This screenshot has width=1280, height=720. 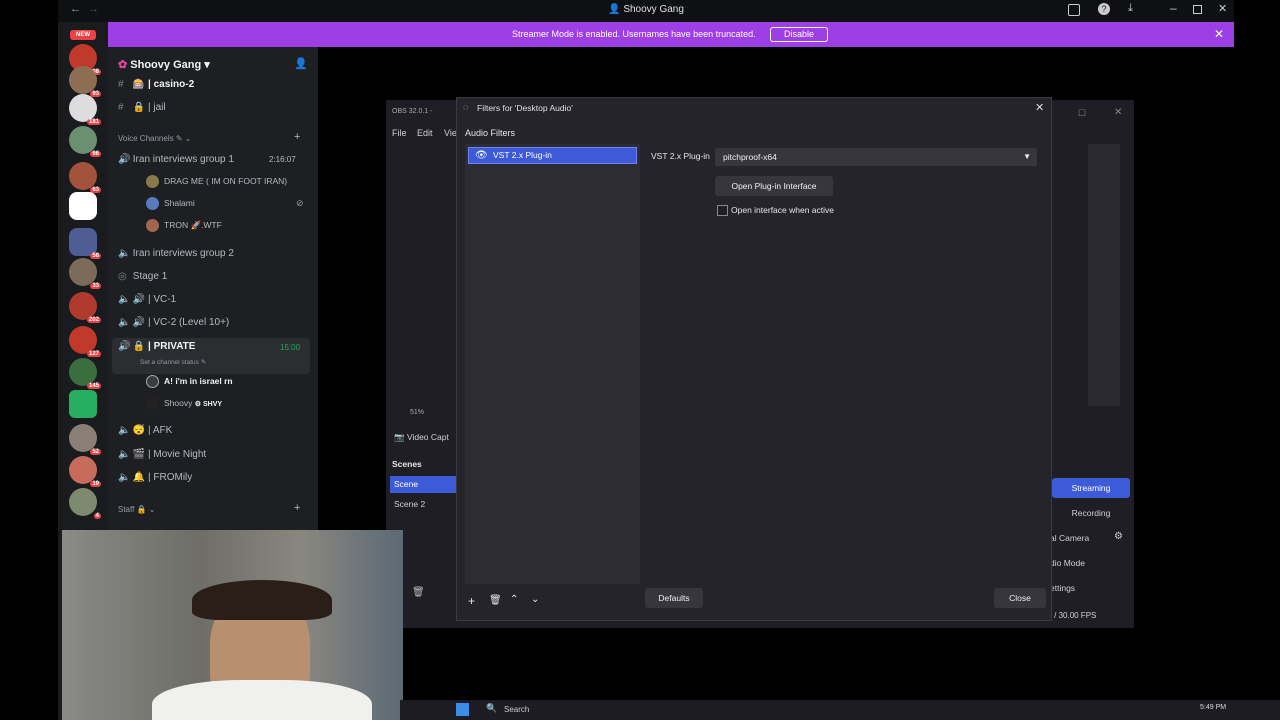 What do you see at coordinates (783, 210) in the screenshot?
I see `checkbox-label: Open interface when active` at bounding box center [783, 210].